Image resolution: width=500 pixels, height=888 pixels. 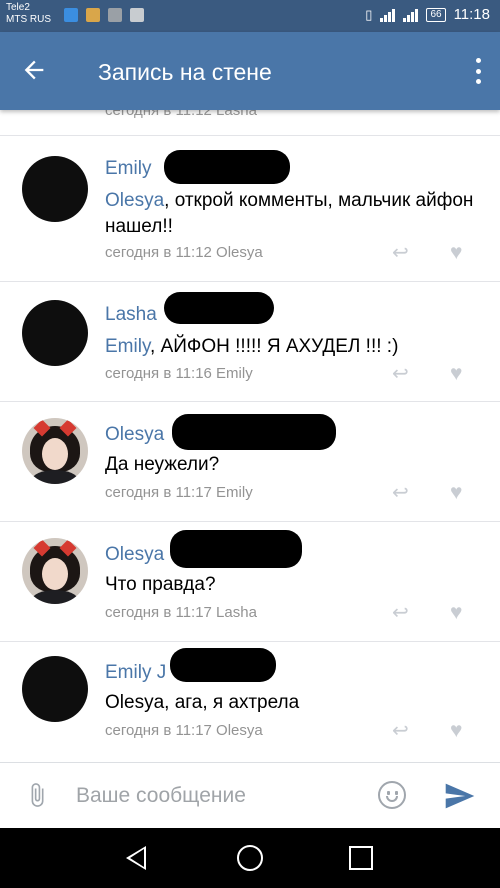 I want to click on notification-icons, so click(x=104, y=15).